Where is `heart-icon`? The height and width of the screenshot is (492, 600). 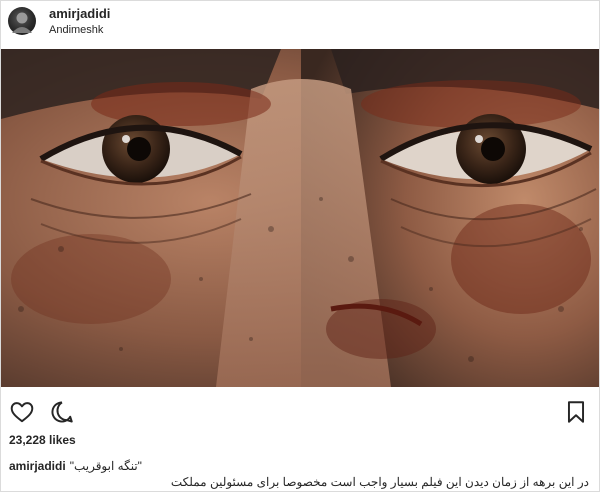
heart-icon is located at coordinates (22, 412).